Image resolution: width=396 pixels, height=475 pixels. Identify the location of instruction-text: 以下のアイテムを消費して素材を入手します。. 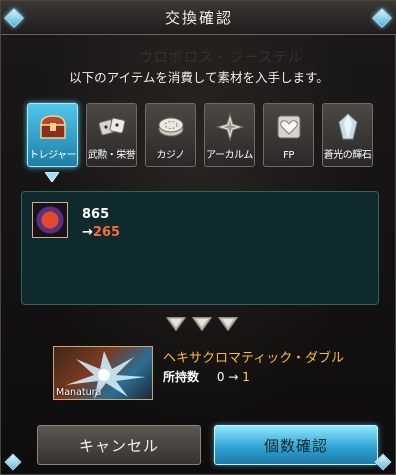
(199, 77).